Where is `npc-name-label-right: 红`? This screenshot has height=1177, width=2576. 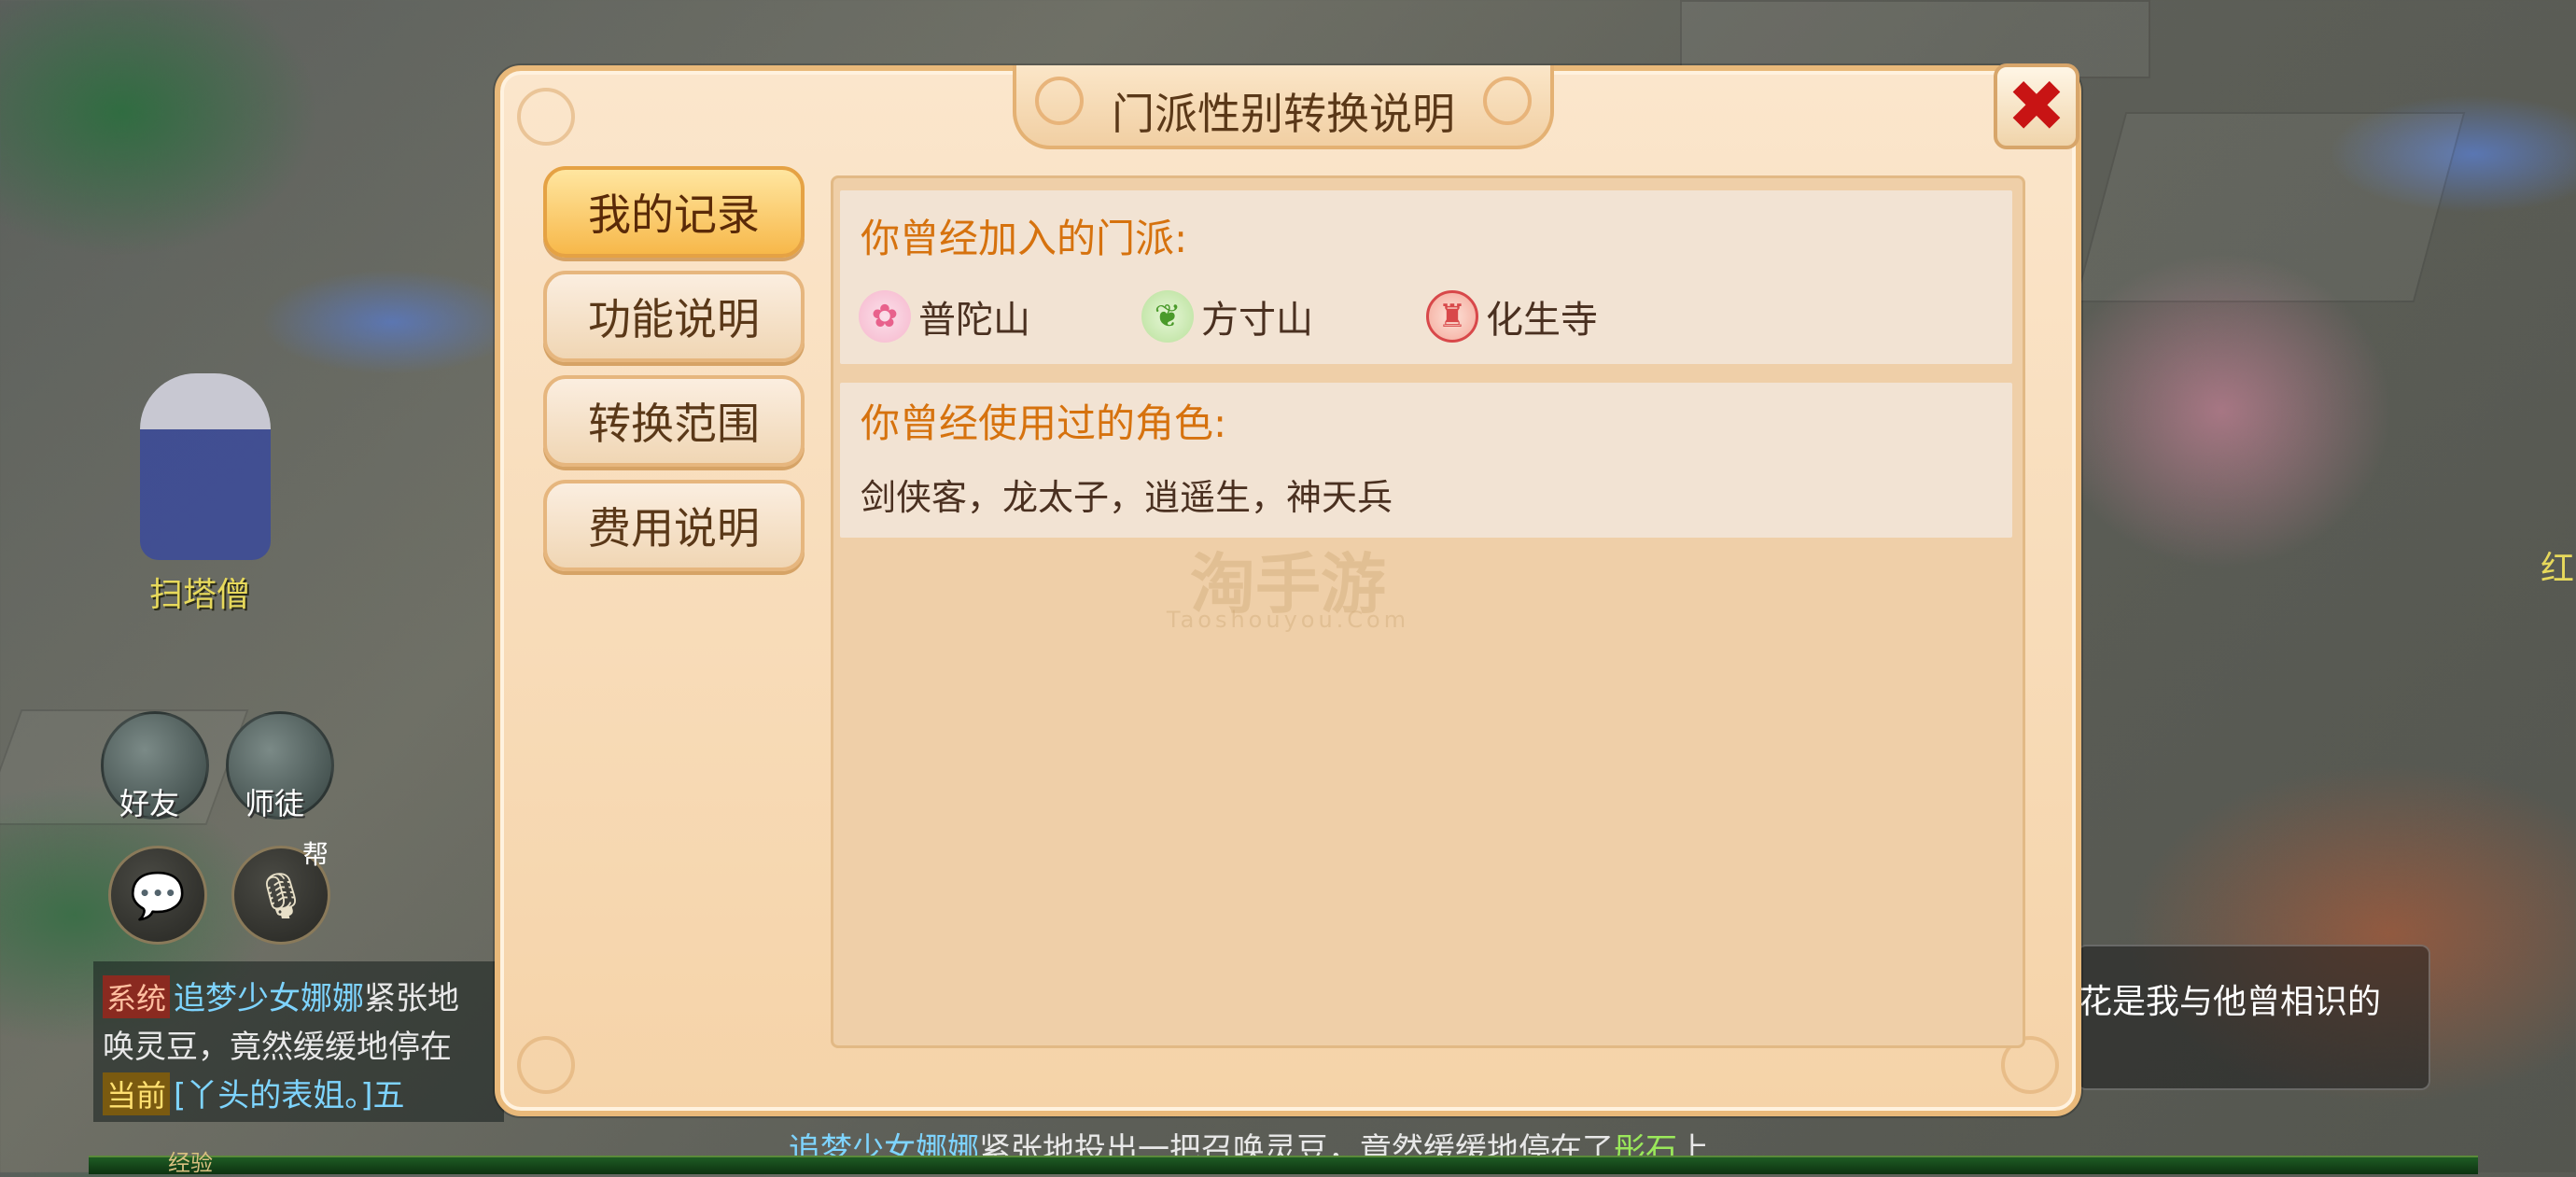
npc-name-label-right: 红 is located at coordinates (2558, 569).